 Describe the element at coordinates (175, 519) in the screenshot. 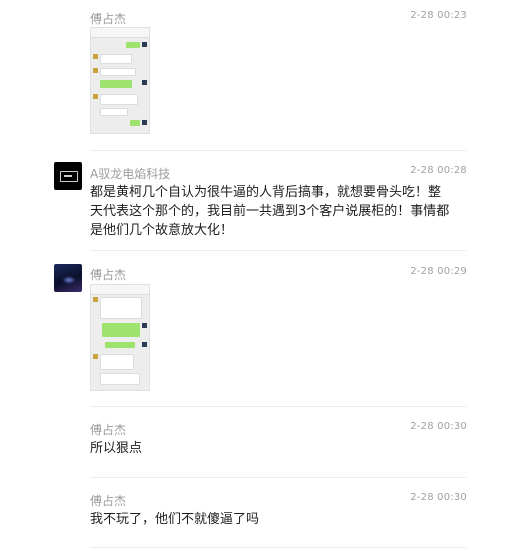

I see `message-text: 我不玩了，他们不就傻逼了吗` at that location.